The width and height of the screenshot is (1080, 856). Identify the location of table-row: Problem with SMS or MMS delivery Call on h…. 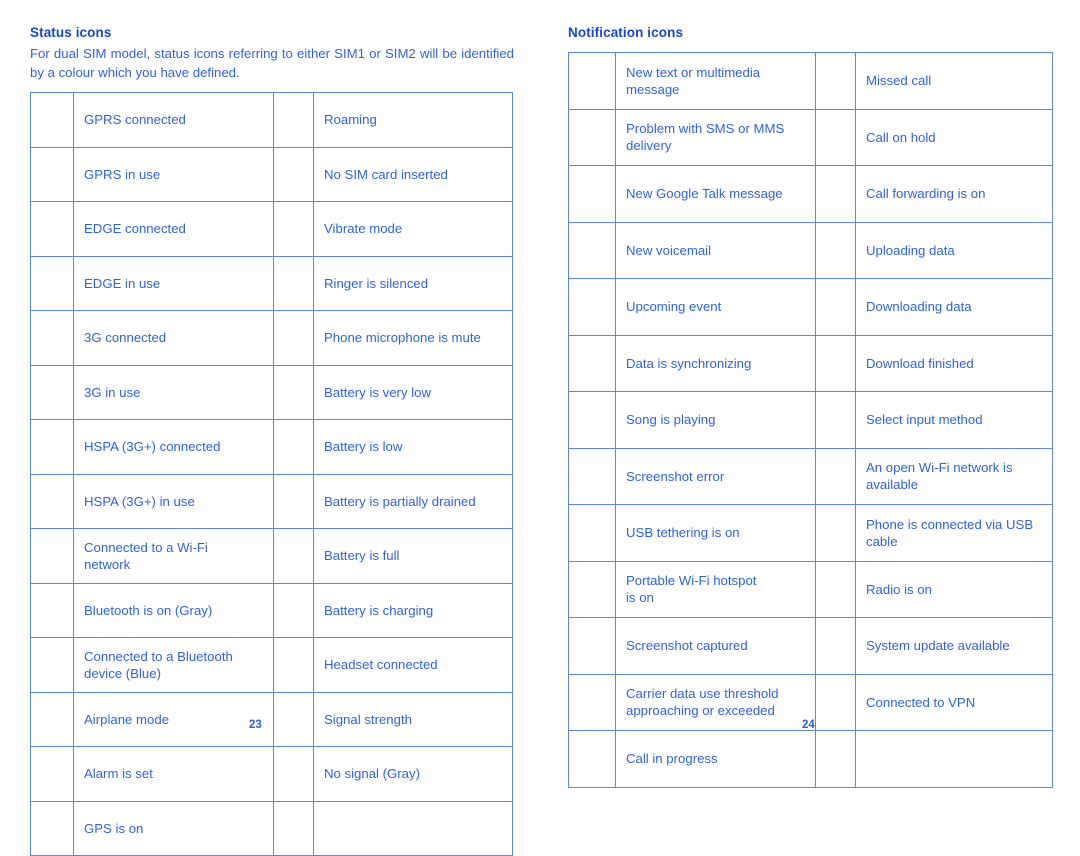
(810, 137).